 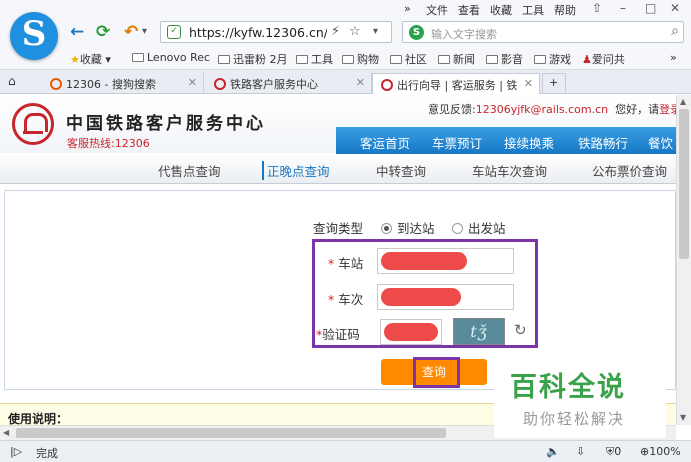 What do you see at coordinates (408, 227) in the screenshot?
I see `radio-arrival: 到达站` at bounding box center [408, 227].